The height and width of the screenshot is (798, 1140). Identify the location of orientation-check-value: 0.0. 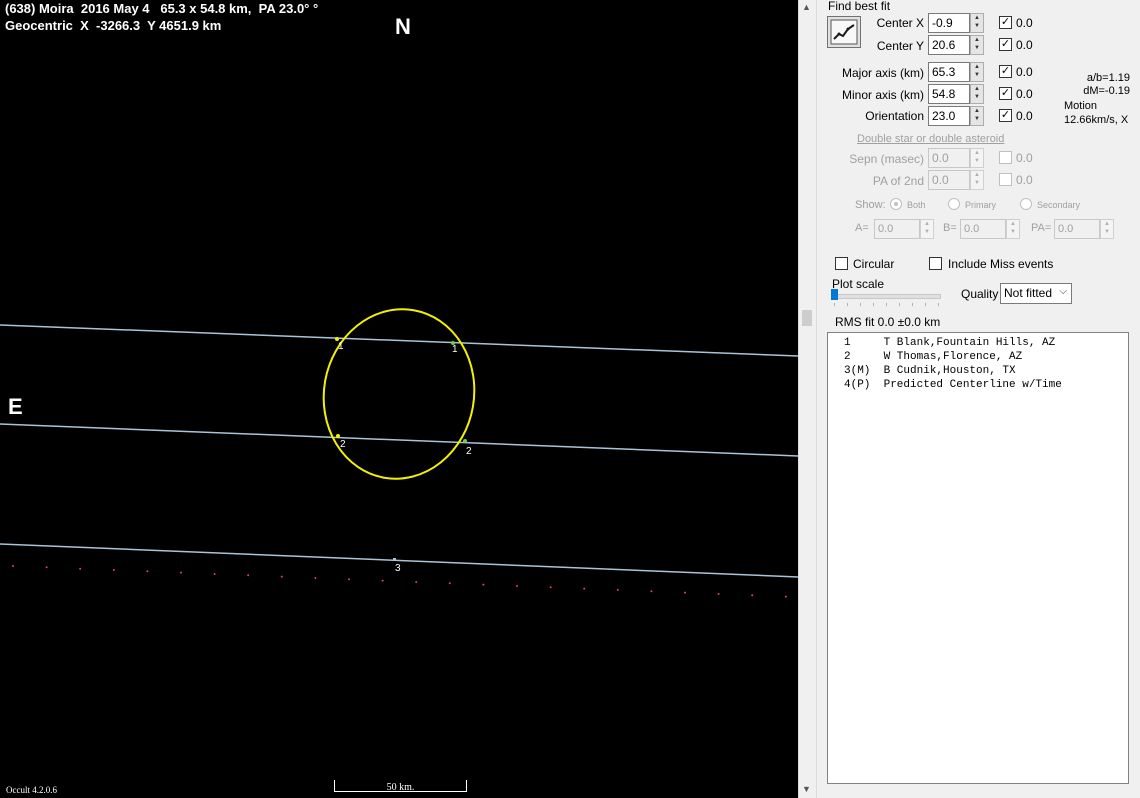
(1024, 116).